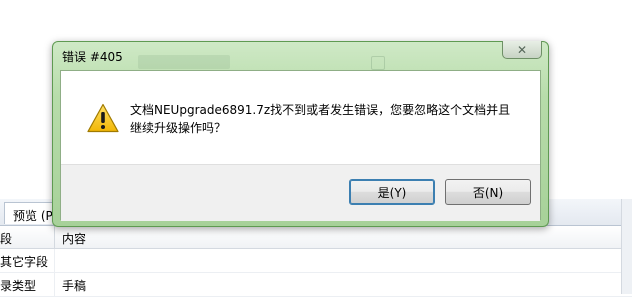 Image resolution: width=632 pixels, height=297 pixels. I want to click on field-name-cell: 其它字段, so click(24, 262).